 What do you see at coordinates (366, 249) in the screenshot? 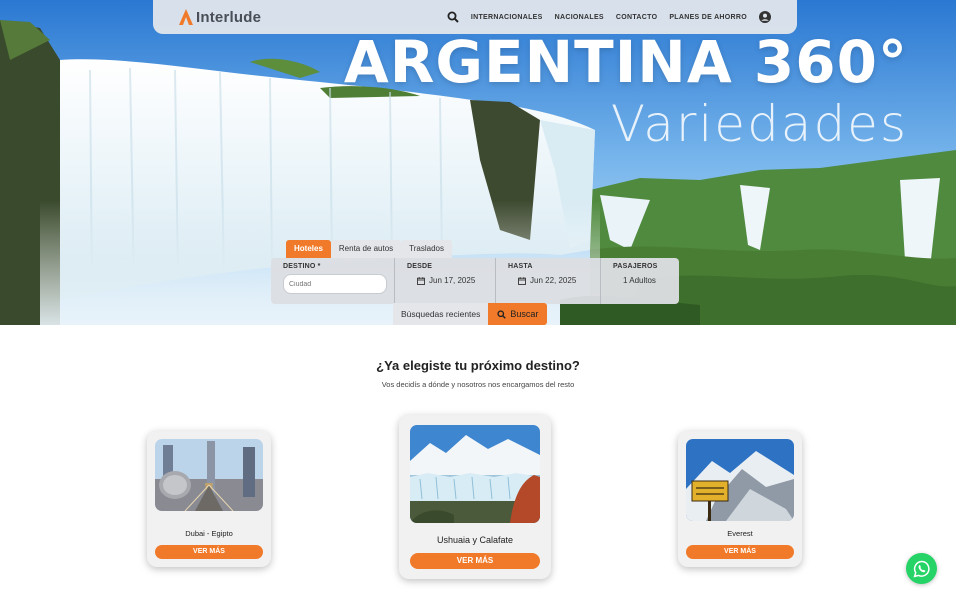
I see `tab-renta-de-autos: Renta de autos` at bounding box center [366, 249].